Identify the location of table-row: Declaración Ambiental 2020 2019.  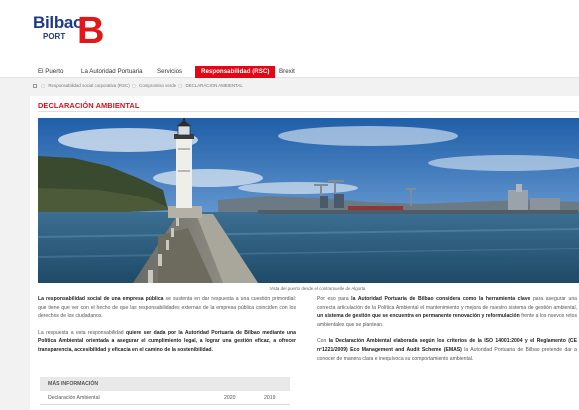
(165, 398).